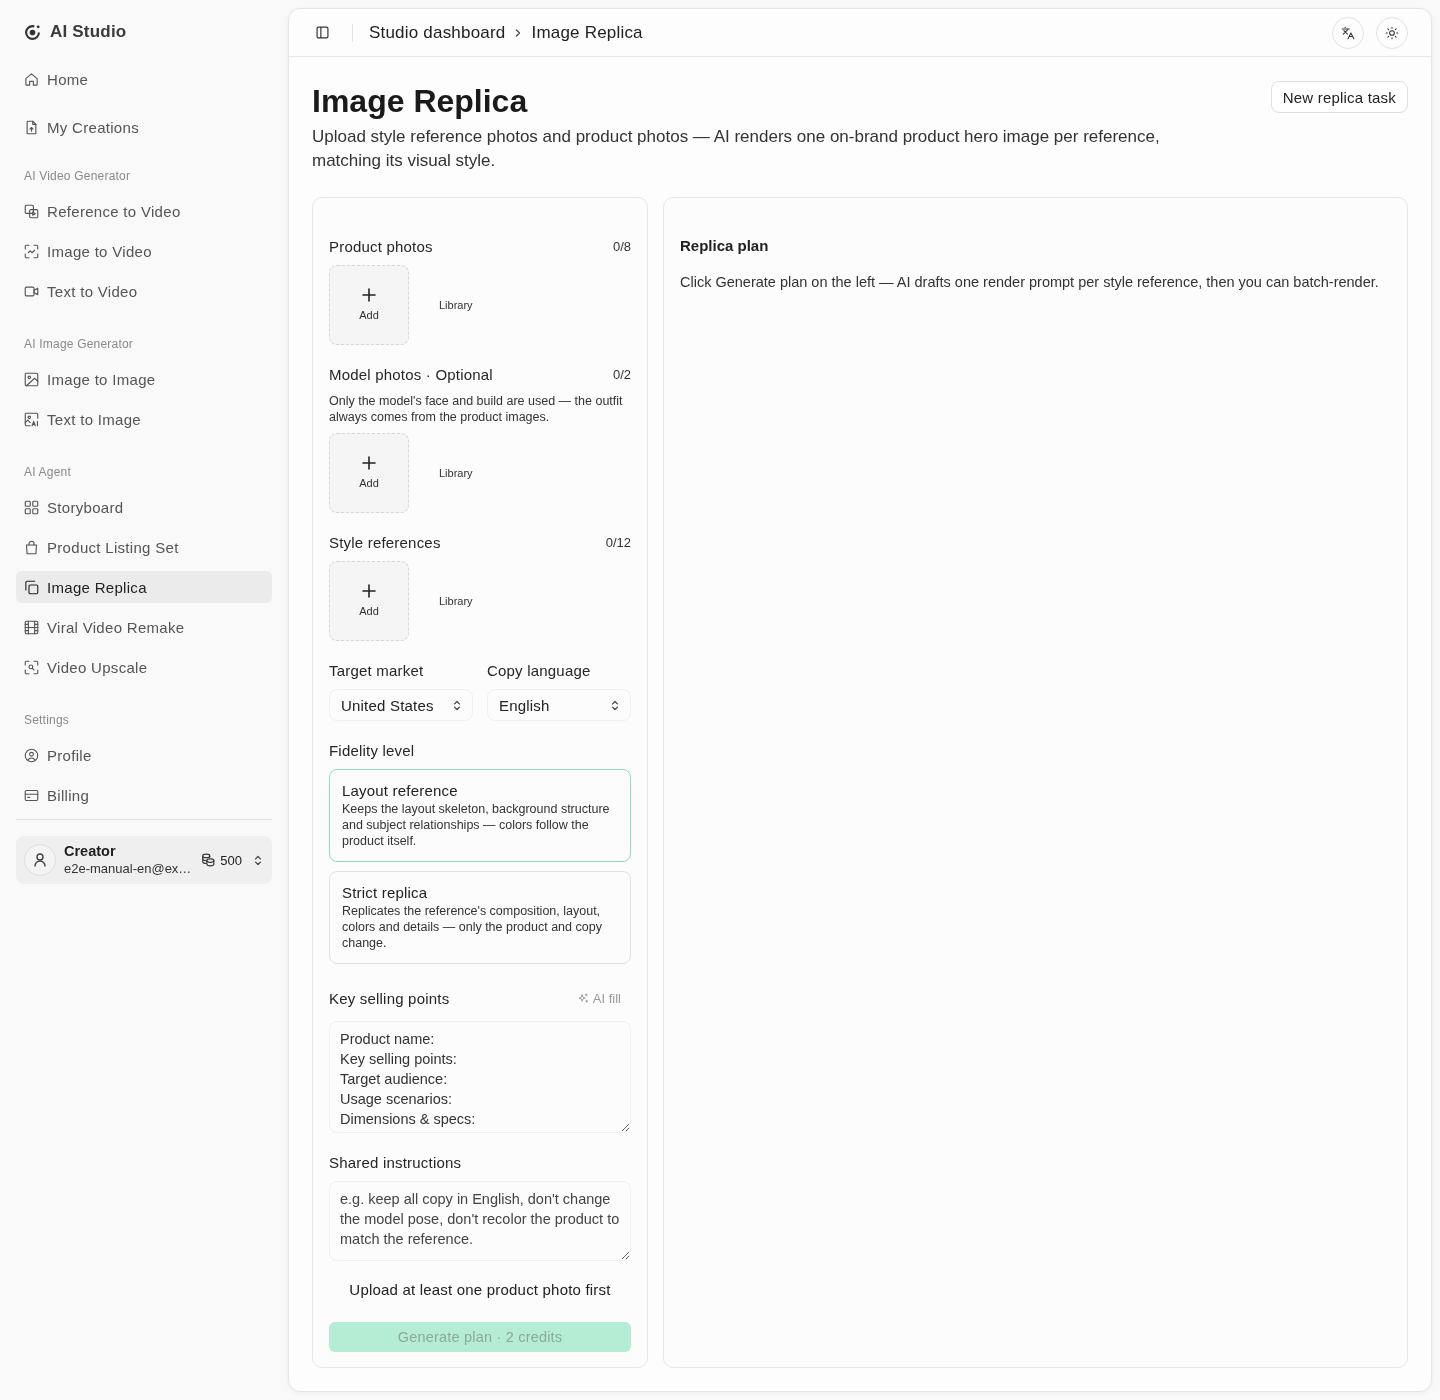 The width and height of the screenshot is (1440, 1400). What do you see at coordinates (31, 627) in the screenshot?
I see `film-icon` at bounding box center [31, 627].